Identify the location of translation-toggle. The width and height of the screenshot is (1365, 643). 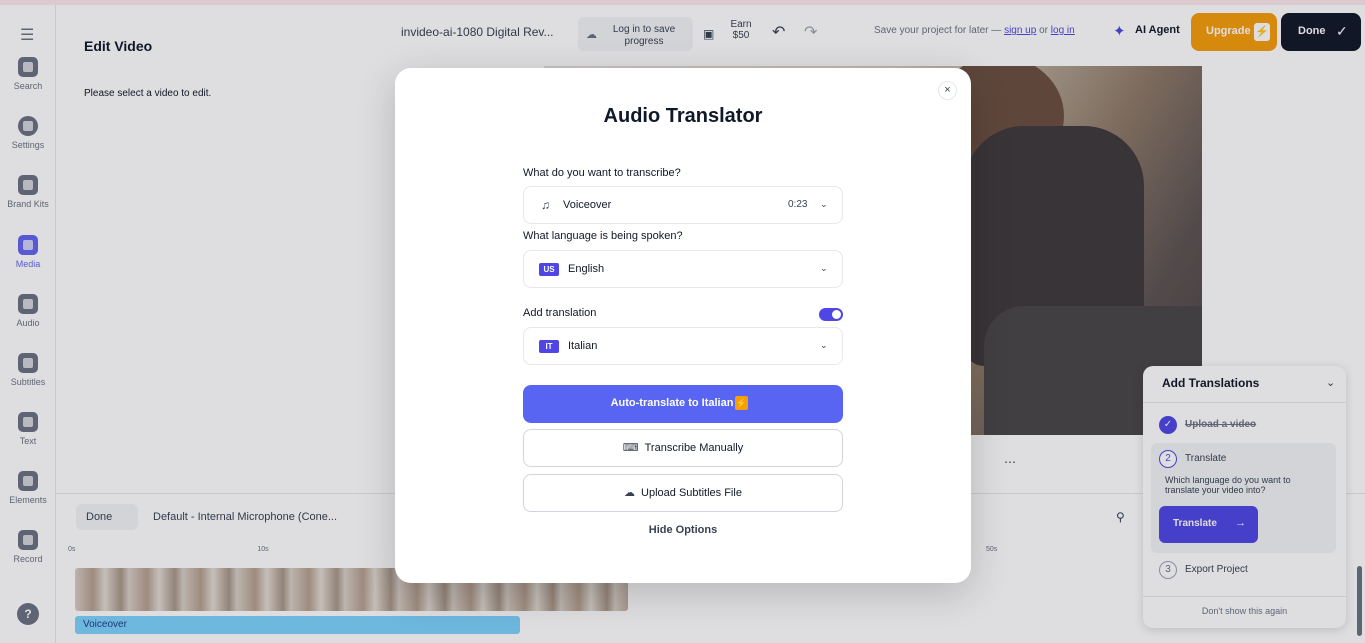
(831, 314).